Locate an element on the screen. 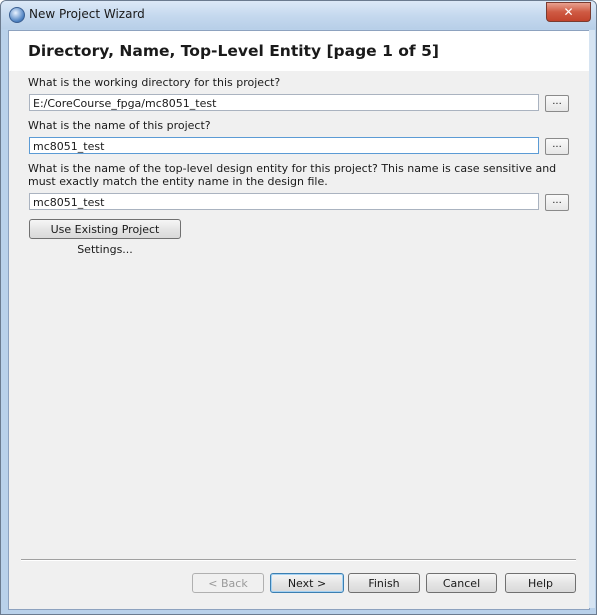  project-name-field: mc8051_test is located at coordinates (284, 145).